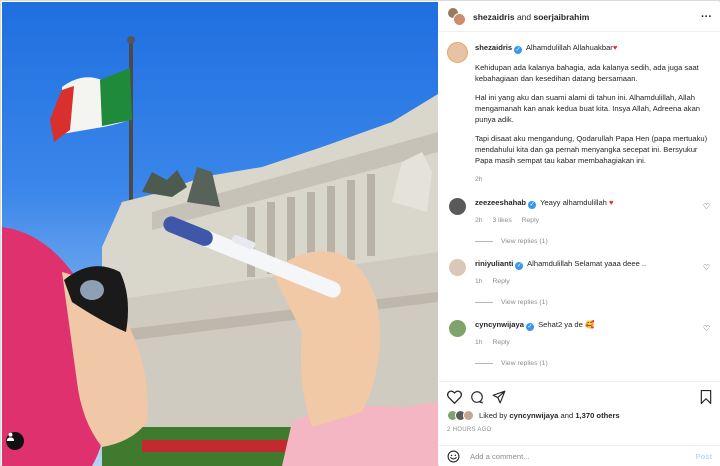 The image size is (720, 466). I want to click on author-joiner: and, so click(524, 16).